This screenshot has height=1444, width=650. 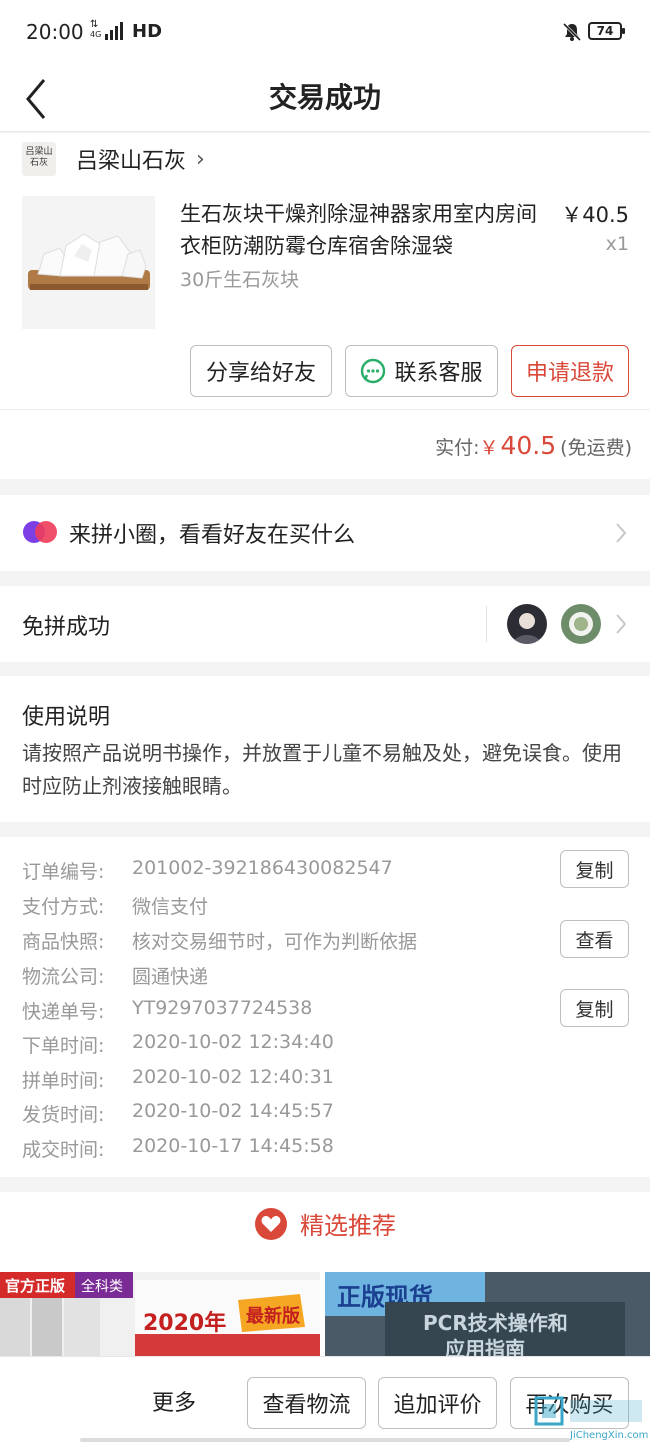 What do you see at coordinates (233, 1111) in the screenshot?
I see `ship-time-value: 2020-10-02 14:45:57` at bounding box center [233, 1111].